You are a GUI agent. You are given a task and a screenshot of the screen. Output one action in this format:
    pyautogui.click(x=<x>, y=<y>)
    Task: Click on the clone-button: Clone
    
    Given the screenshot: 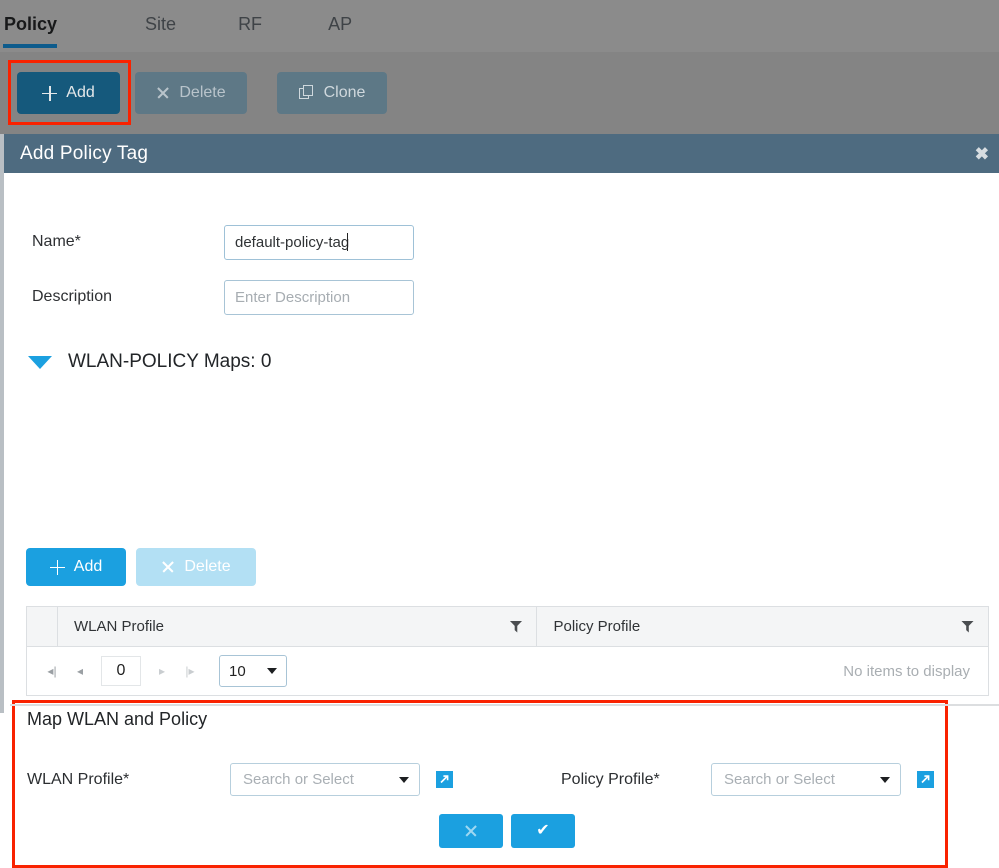 What is the action you would take?
    pyautogui.click(x=332, y=93)
    